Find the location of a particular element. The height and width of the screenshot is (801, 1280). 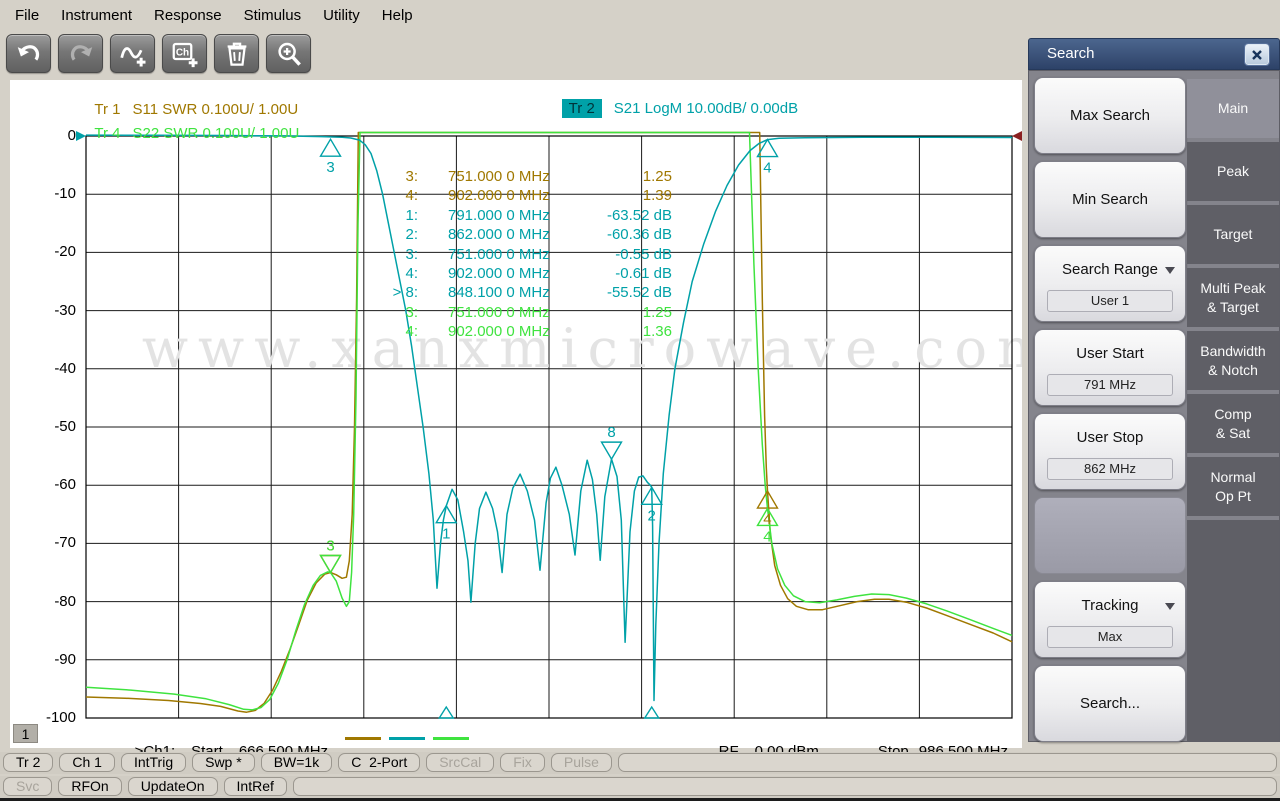

button-label: Tracking is located at coordinates (1110, 605).